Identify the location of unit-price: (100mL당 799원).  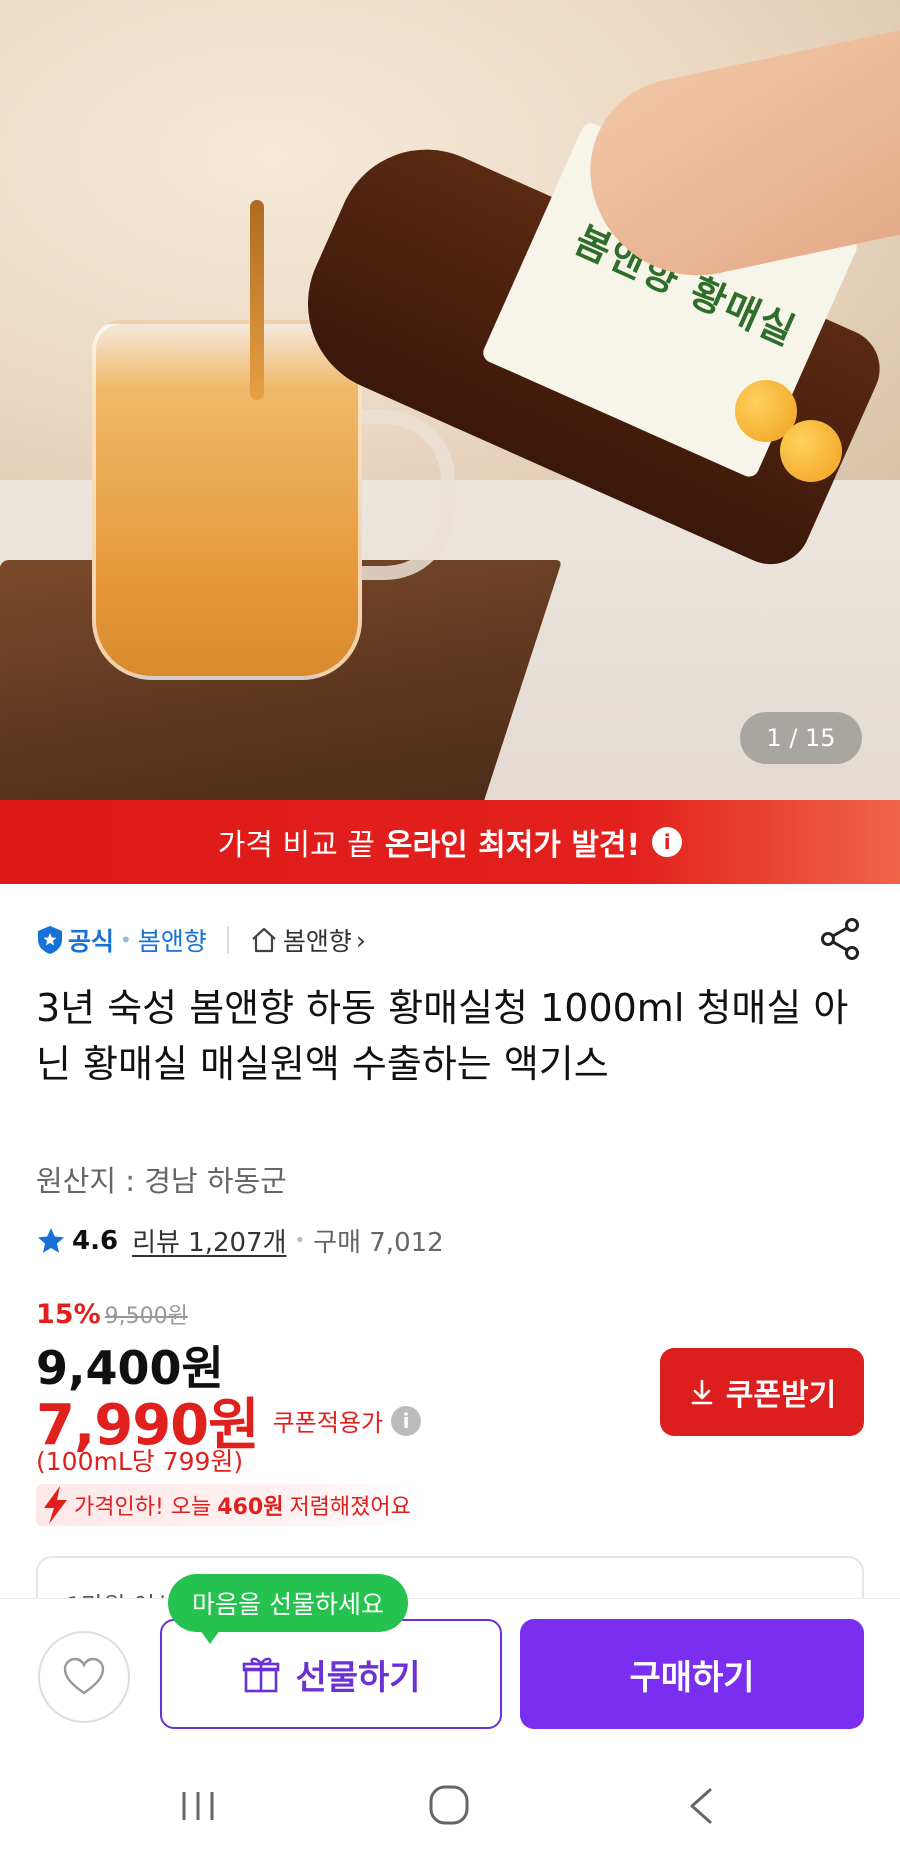
(140, 1461).